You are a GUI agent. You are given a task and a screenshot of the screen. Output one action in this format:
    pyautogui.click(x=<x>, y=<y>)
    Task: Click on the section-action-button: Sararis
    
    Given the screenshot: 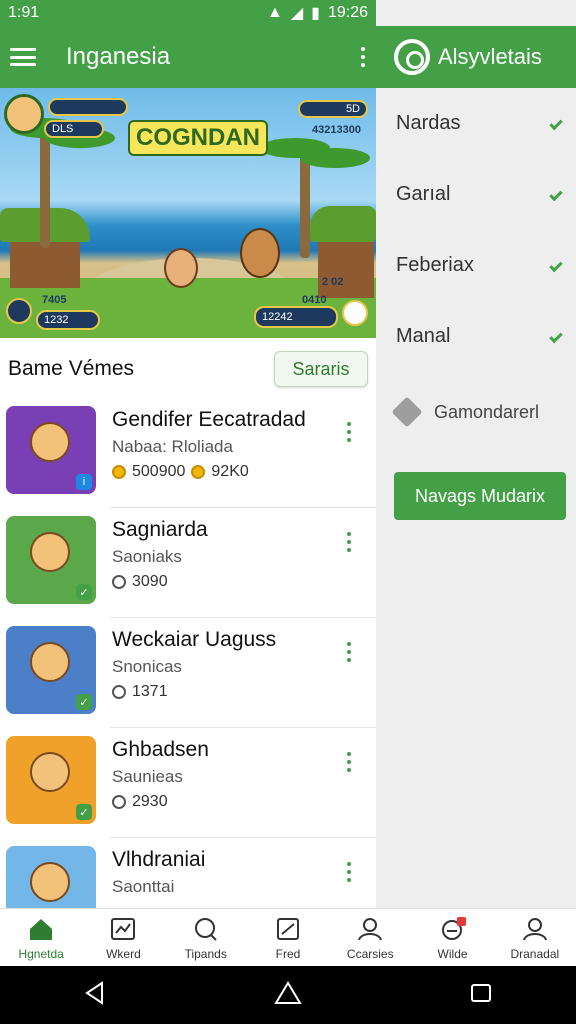 What is the action you would take?
    pyautogui.click(x=321, y=369)
    